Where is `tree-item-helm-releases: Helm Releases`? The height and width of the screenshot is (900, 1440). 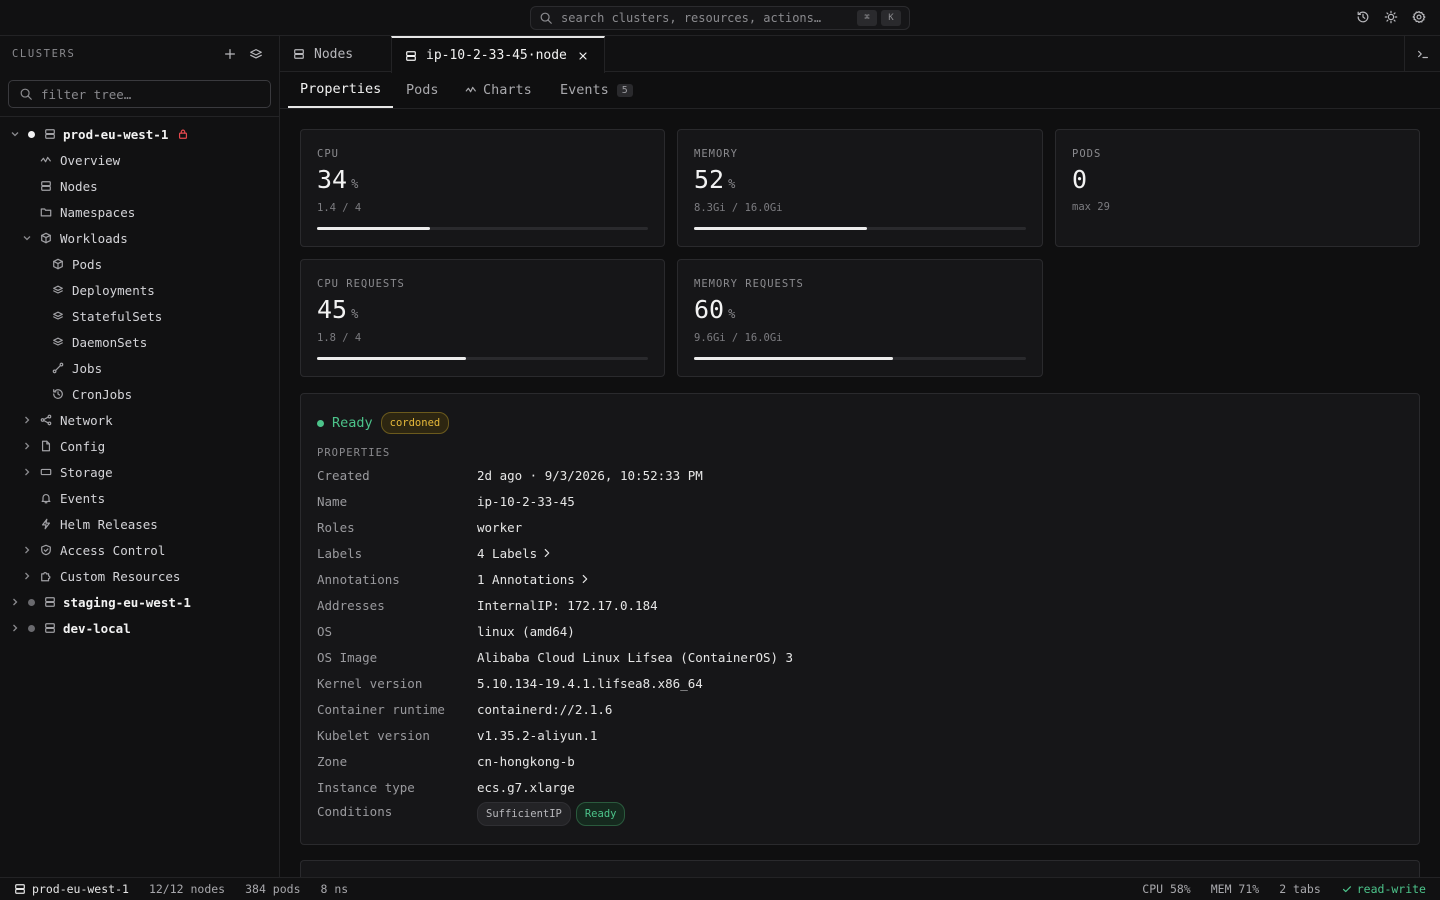
tree-item-helm-releases: Helm Releases is located at coordinates (139, 524).